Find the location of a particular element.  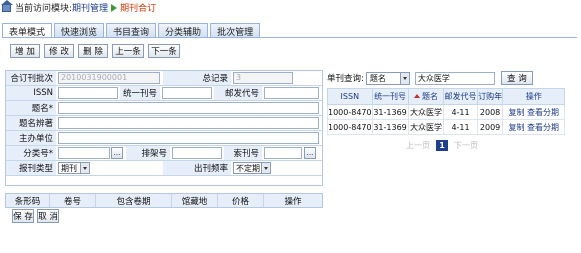

breadcrumb-current: 期刊合订 is located at coordinates (138, 9).